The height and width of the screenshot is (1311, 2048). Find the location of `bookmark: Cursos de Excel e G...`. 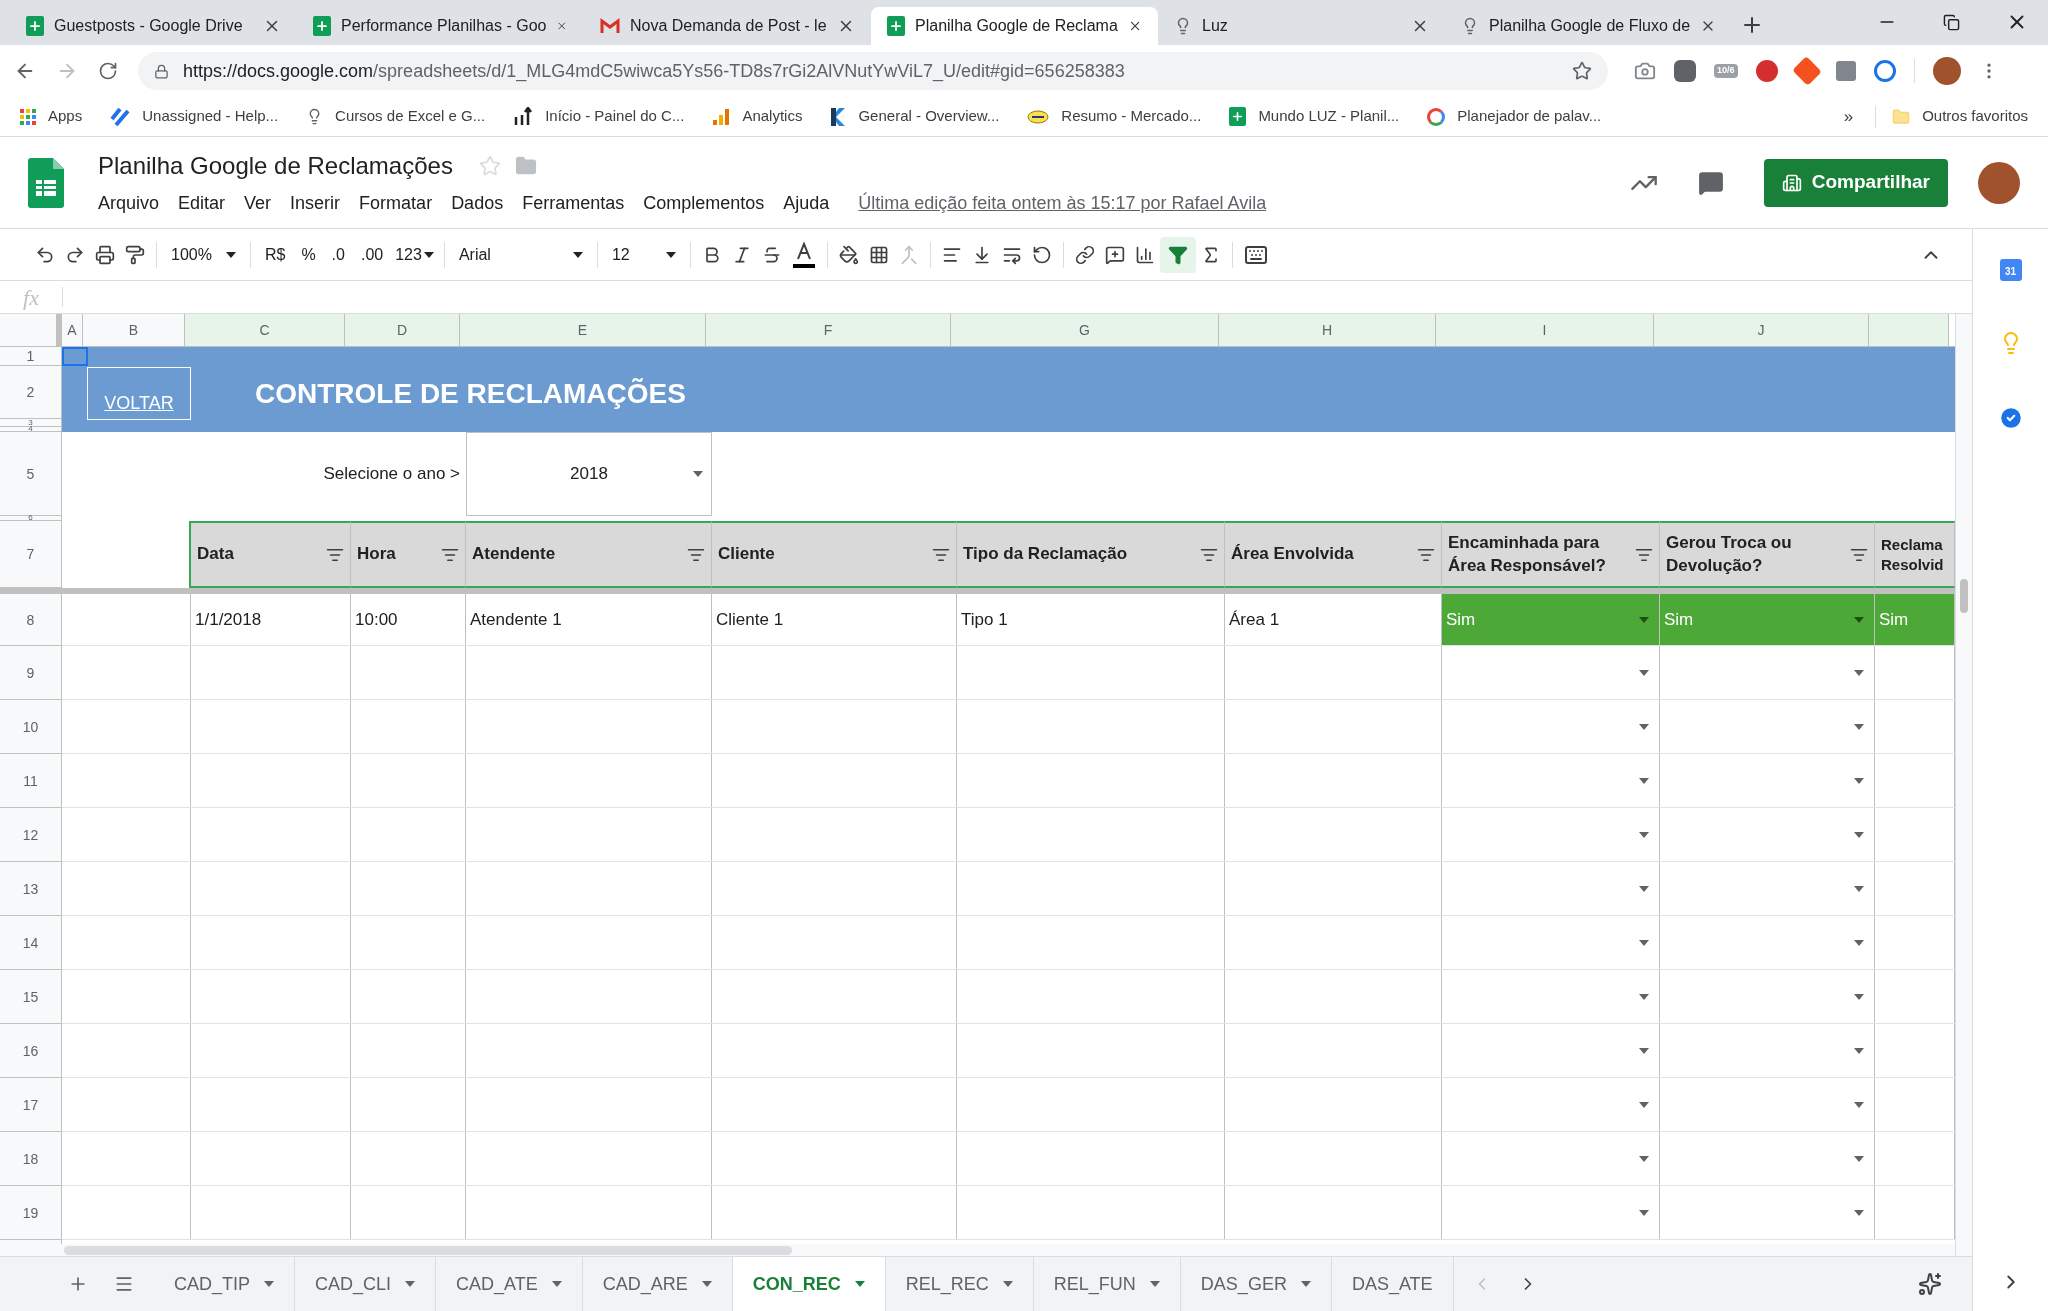

bookmark: Cursos de Excel e G... is located at coordinates (396, 116).